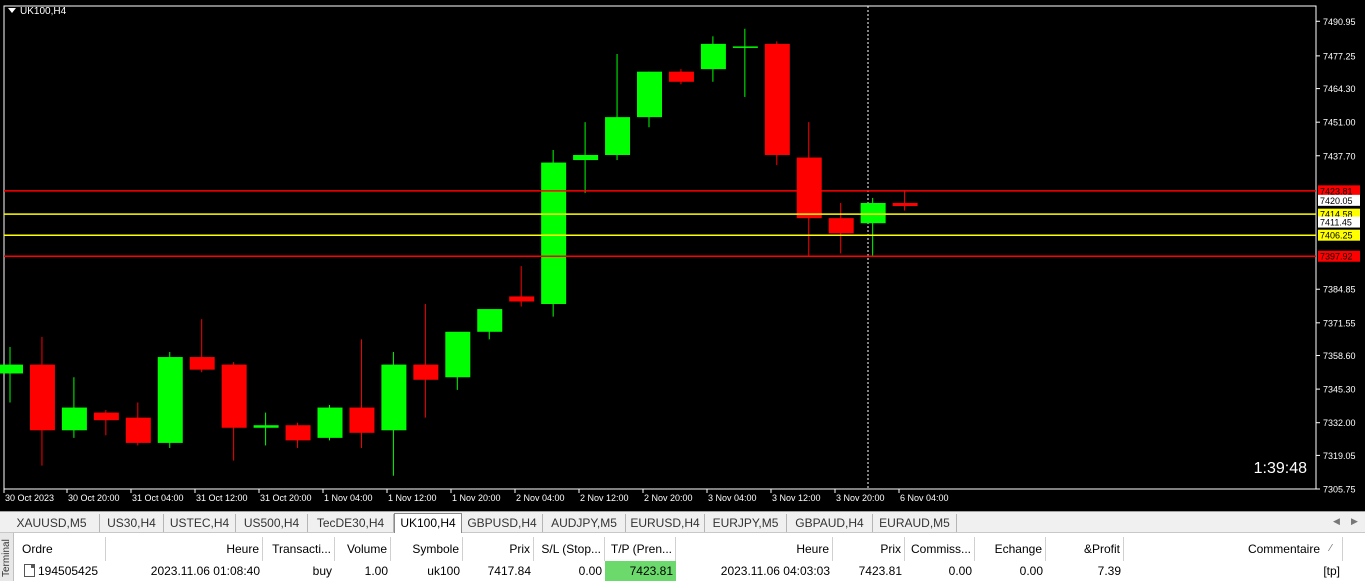 This screenshot has width=1365, height=581. Describe the element at coordinates (880, 571) in the screenshot. I see `cell-prix-close: 7423.81` at that location.